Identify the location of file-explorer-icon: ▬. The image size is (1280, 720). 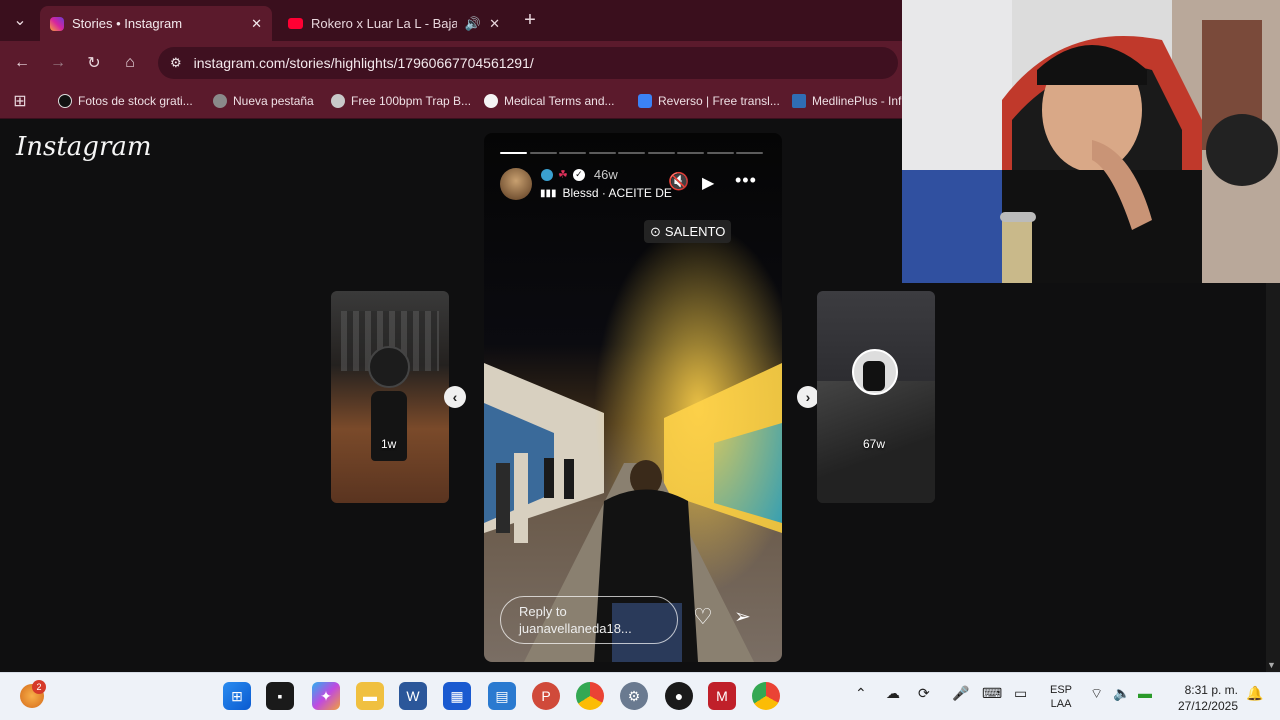
(370, 696).